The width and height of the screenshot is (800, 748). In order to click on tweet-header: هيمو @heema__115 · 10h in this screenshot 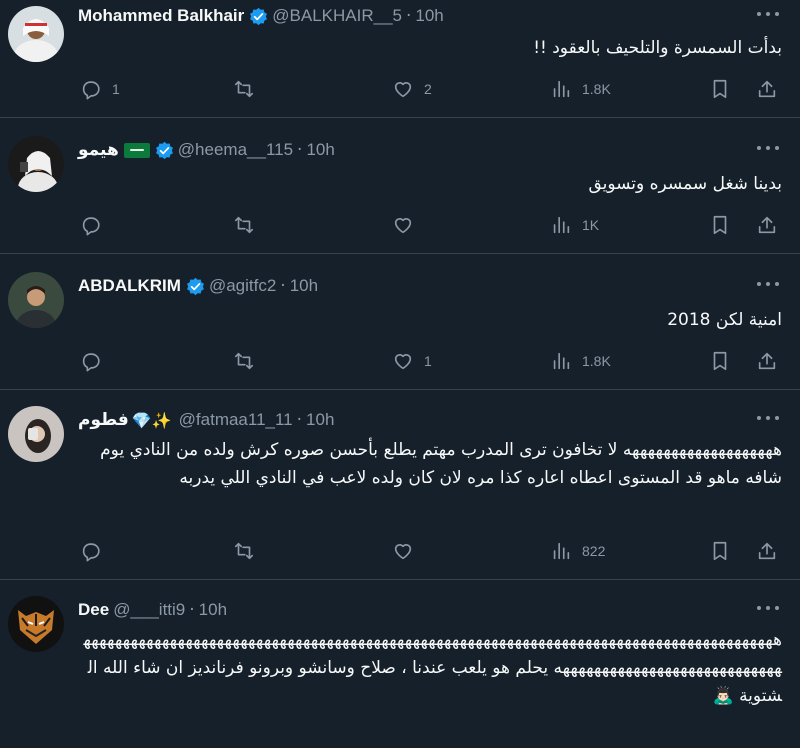, I will do `click(206, 150)`.